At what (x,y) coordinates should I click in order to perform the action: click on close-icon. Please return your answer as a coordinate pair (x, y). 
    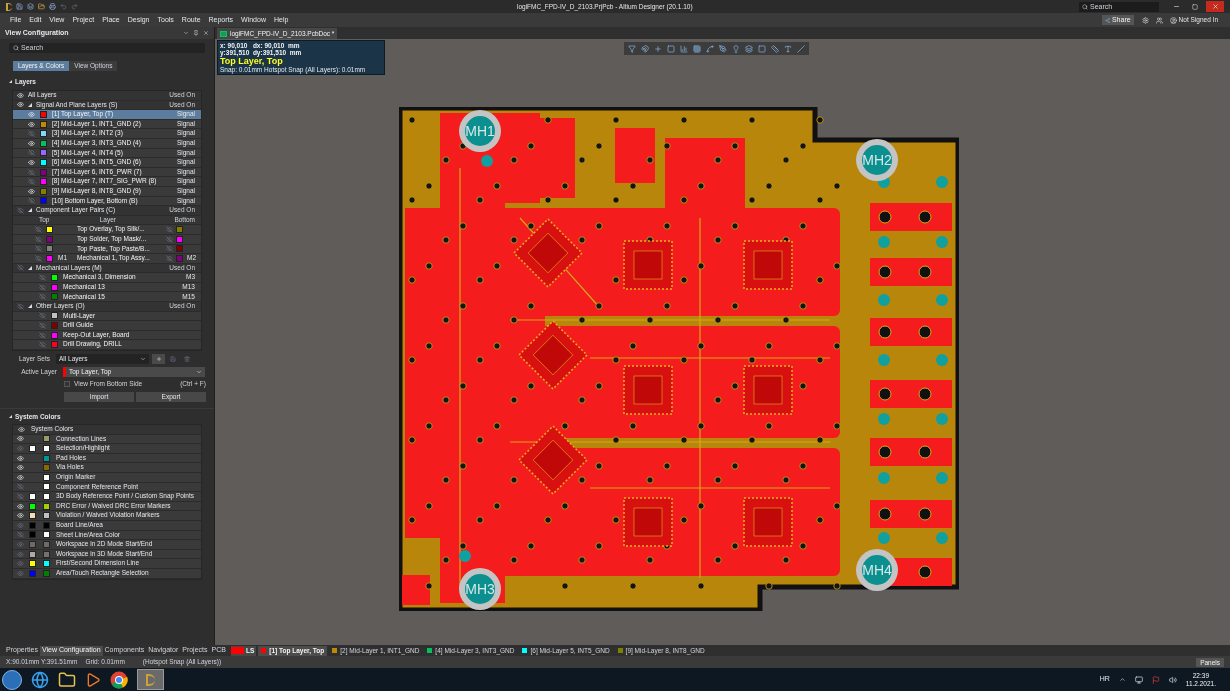
    Looking at the image, I should click on (206, 33).